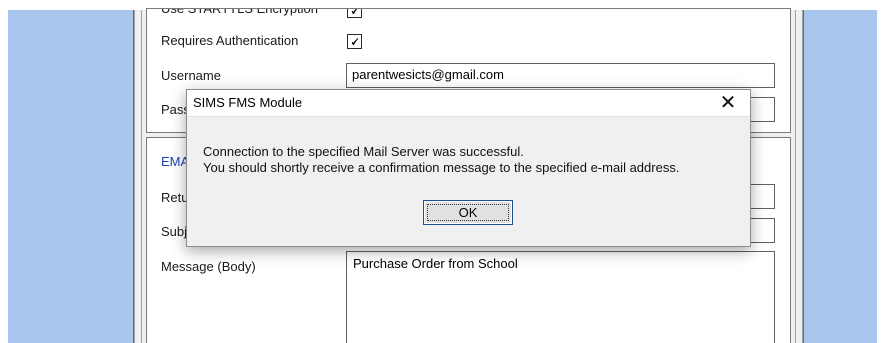  I want to click on window-frame-right, so click(799, 176).